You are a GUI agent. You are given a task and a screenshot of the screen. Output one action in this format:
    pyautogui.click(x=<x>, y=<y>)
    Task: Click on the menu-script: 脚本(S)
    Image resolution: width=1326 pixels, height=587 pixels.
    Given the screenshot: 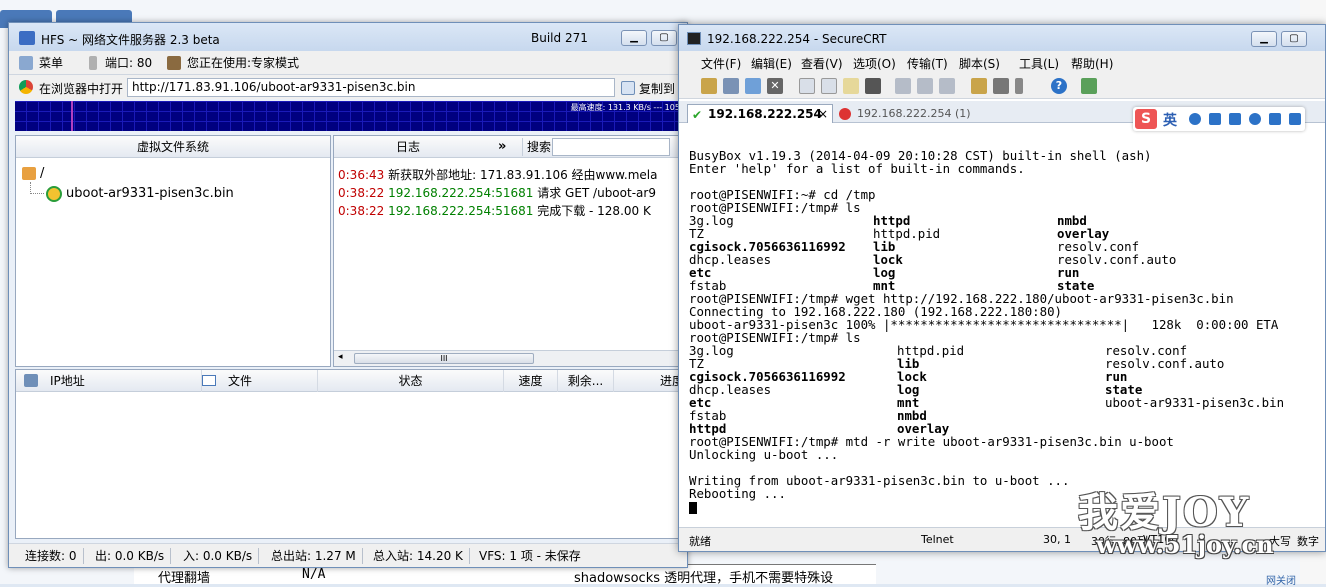 What is the action you would take?
    pyautogui.click(x=979, y=63)
    